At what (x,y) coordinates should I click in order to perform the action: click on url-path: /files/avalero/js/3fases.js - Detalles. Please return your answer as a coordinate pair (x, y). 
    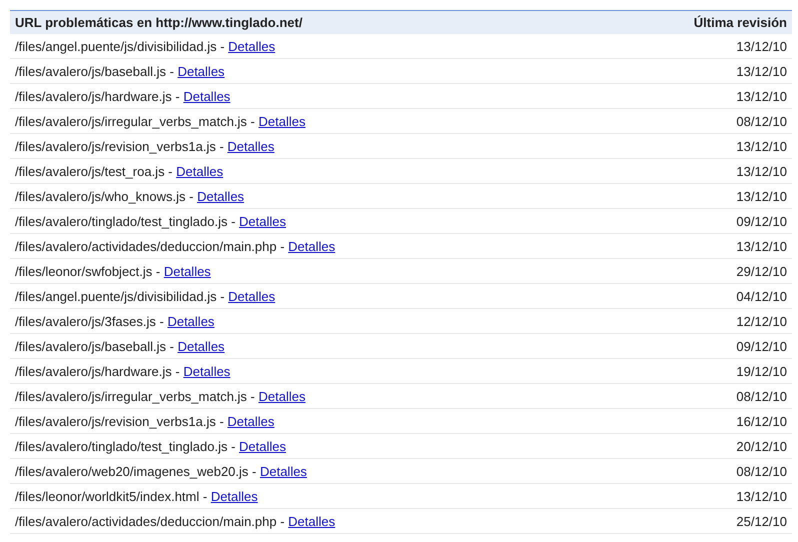
    Looking at the image, I should click on (114, 321).